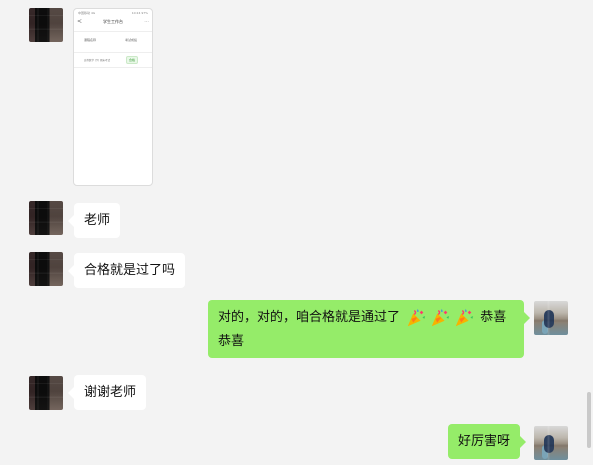 Image resolution: width=593 pixels, height=465 pixels. Describe the element at coordinates (131, 40) in the screenshot. I see `column-header: 考试成绩` at that location.